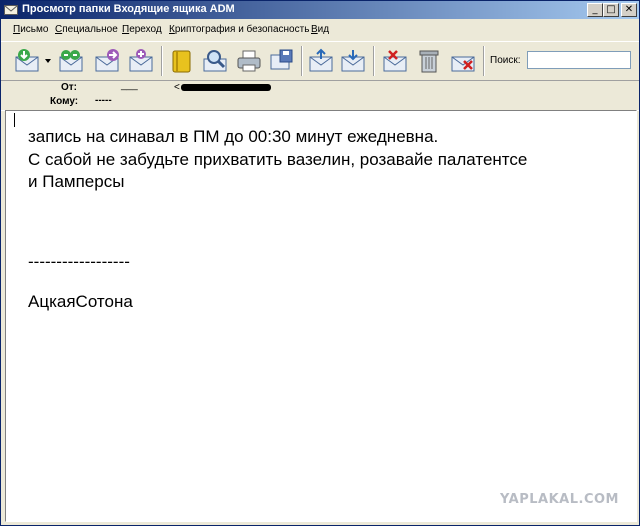  What do you see at coordinates (559, 499) in the screenshot?
I see `watermark: YAPLAKAL.COM` at bounding box center [559, 499].